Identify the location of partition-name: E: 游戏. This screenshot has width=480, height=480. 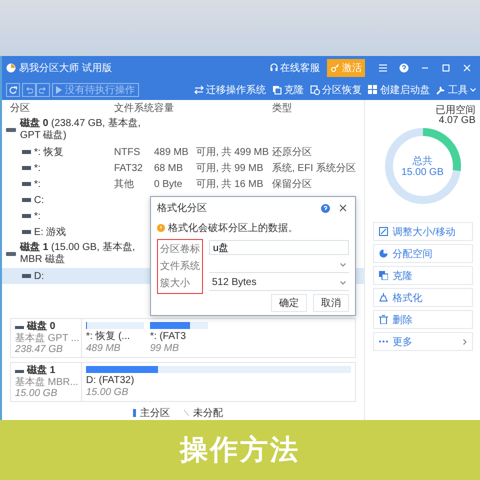
(50, 232).